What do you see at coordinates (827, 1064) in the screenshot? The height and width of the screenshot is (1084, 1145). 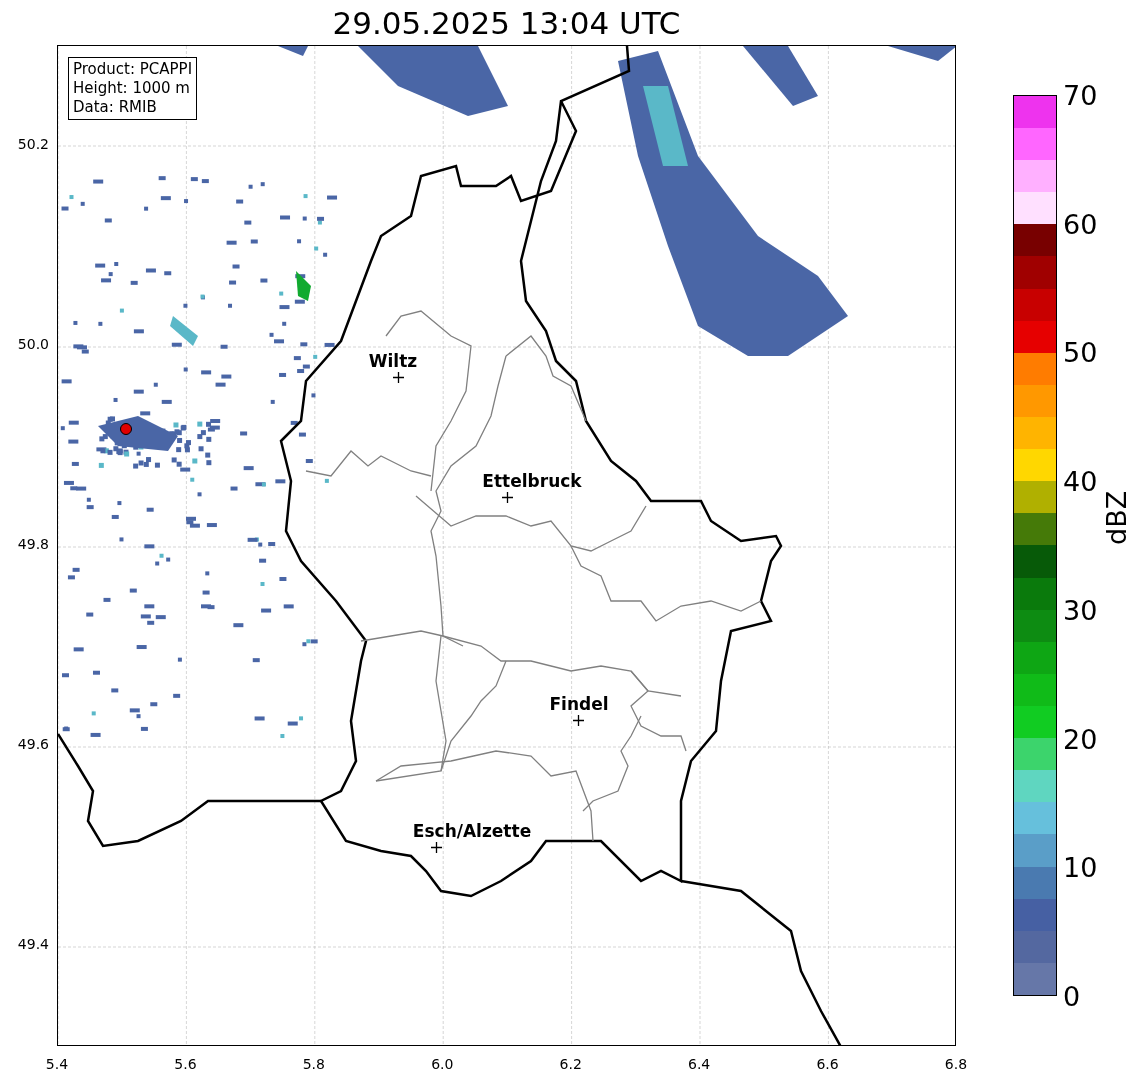 I see `tick-label: 6.6` at bounding box center [827, 1064].